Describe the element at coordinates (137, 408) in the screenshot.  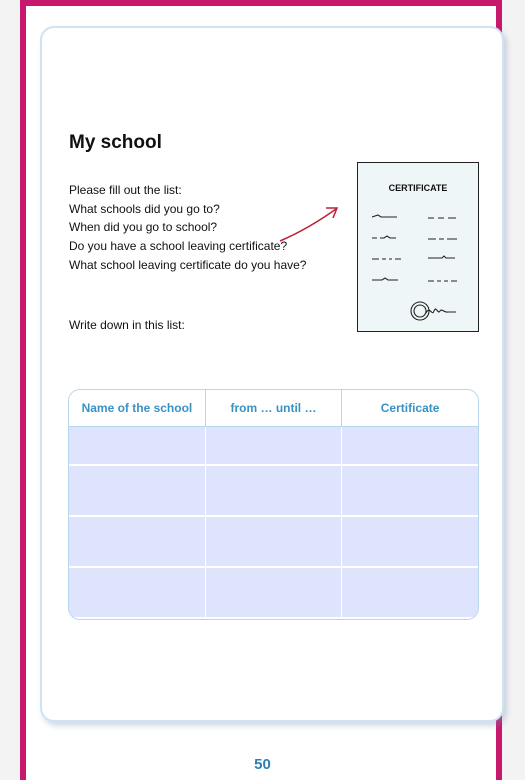
I see `column-header-school-name: Name of the school` at that location.